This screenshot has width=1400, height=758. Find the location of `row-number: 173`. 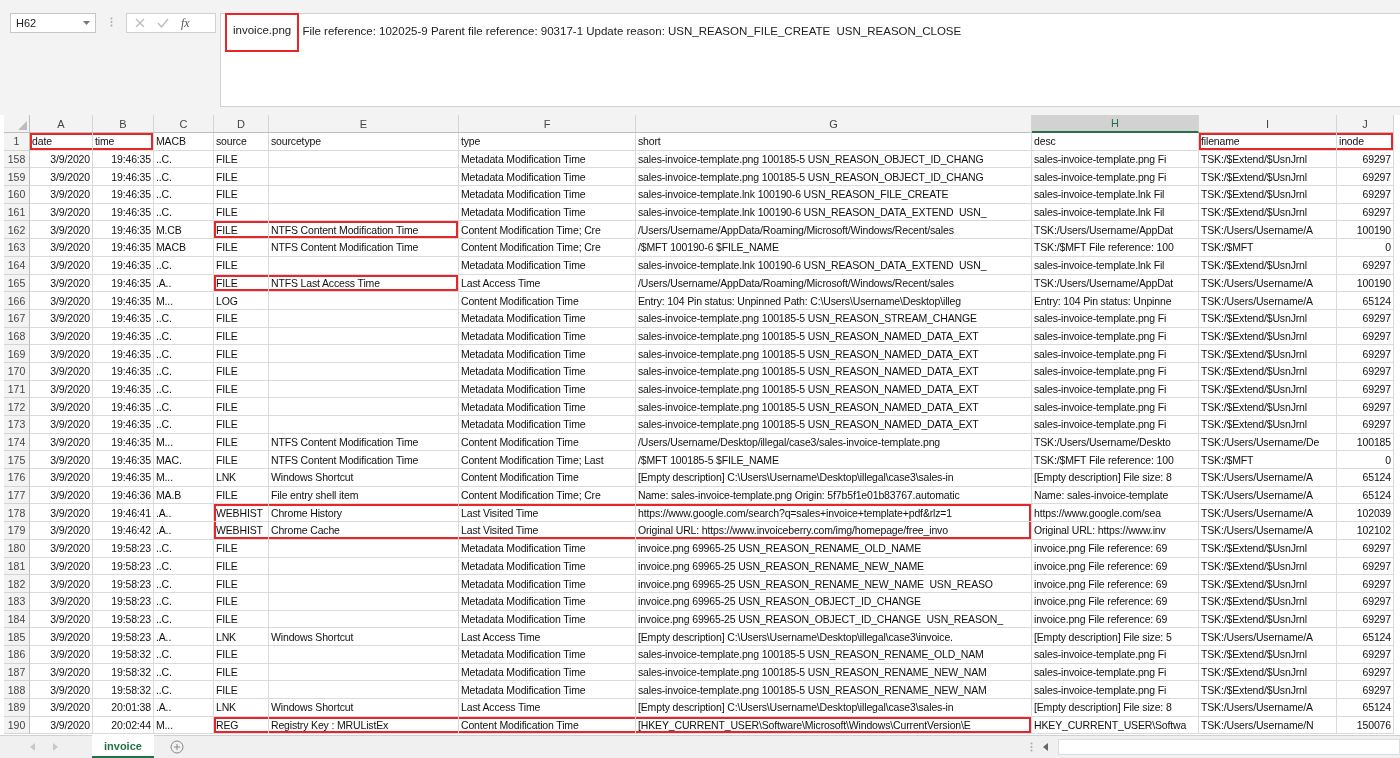

row-number: 173 is located at coordinates (17, 425).